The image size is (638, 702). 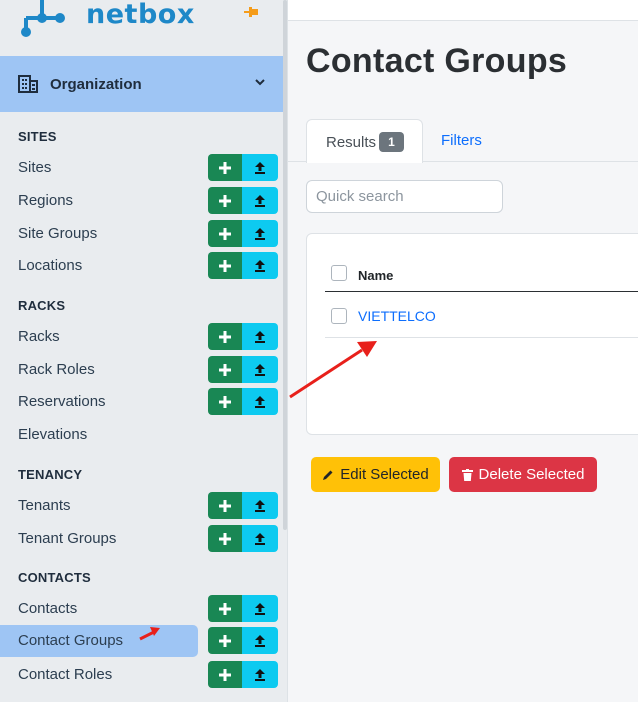 What do you see at coordinates (260, 674) in the screenshot?
I see `import-contact-roles-button` at bounding box center [260, 674].